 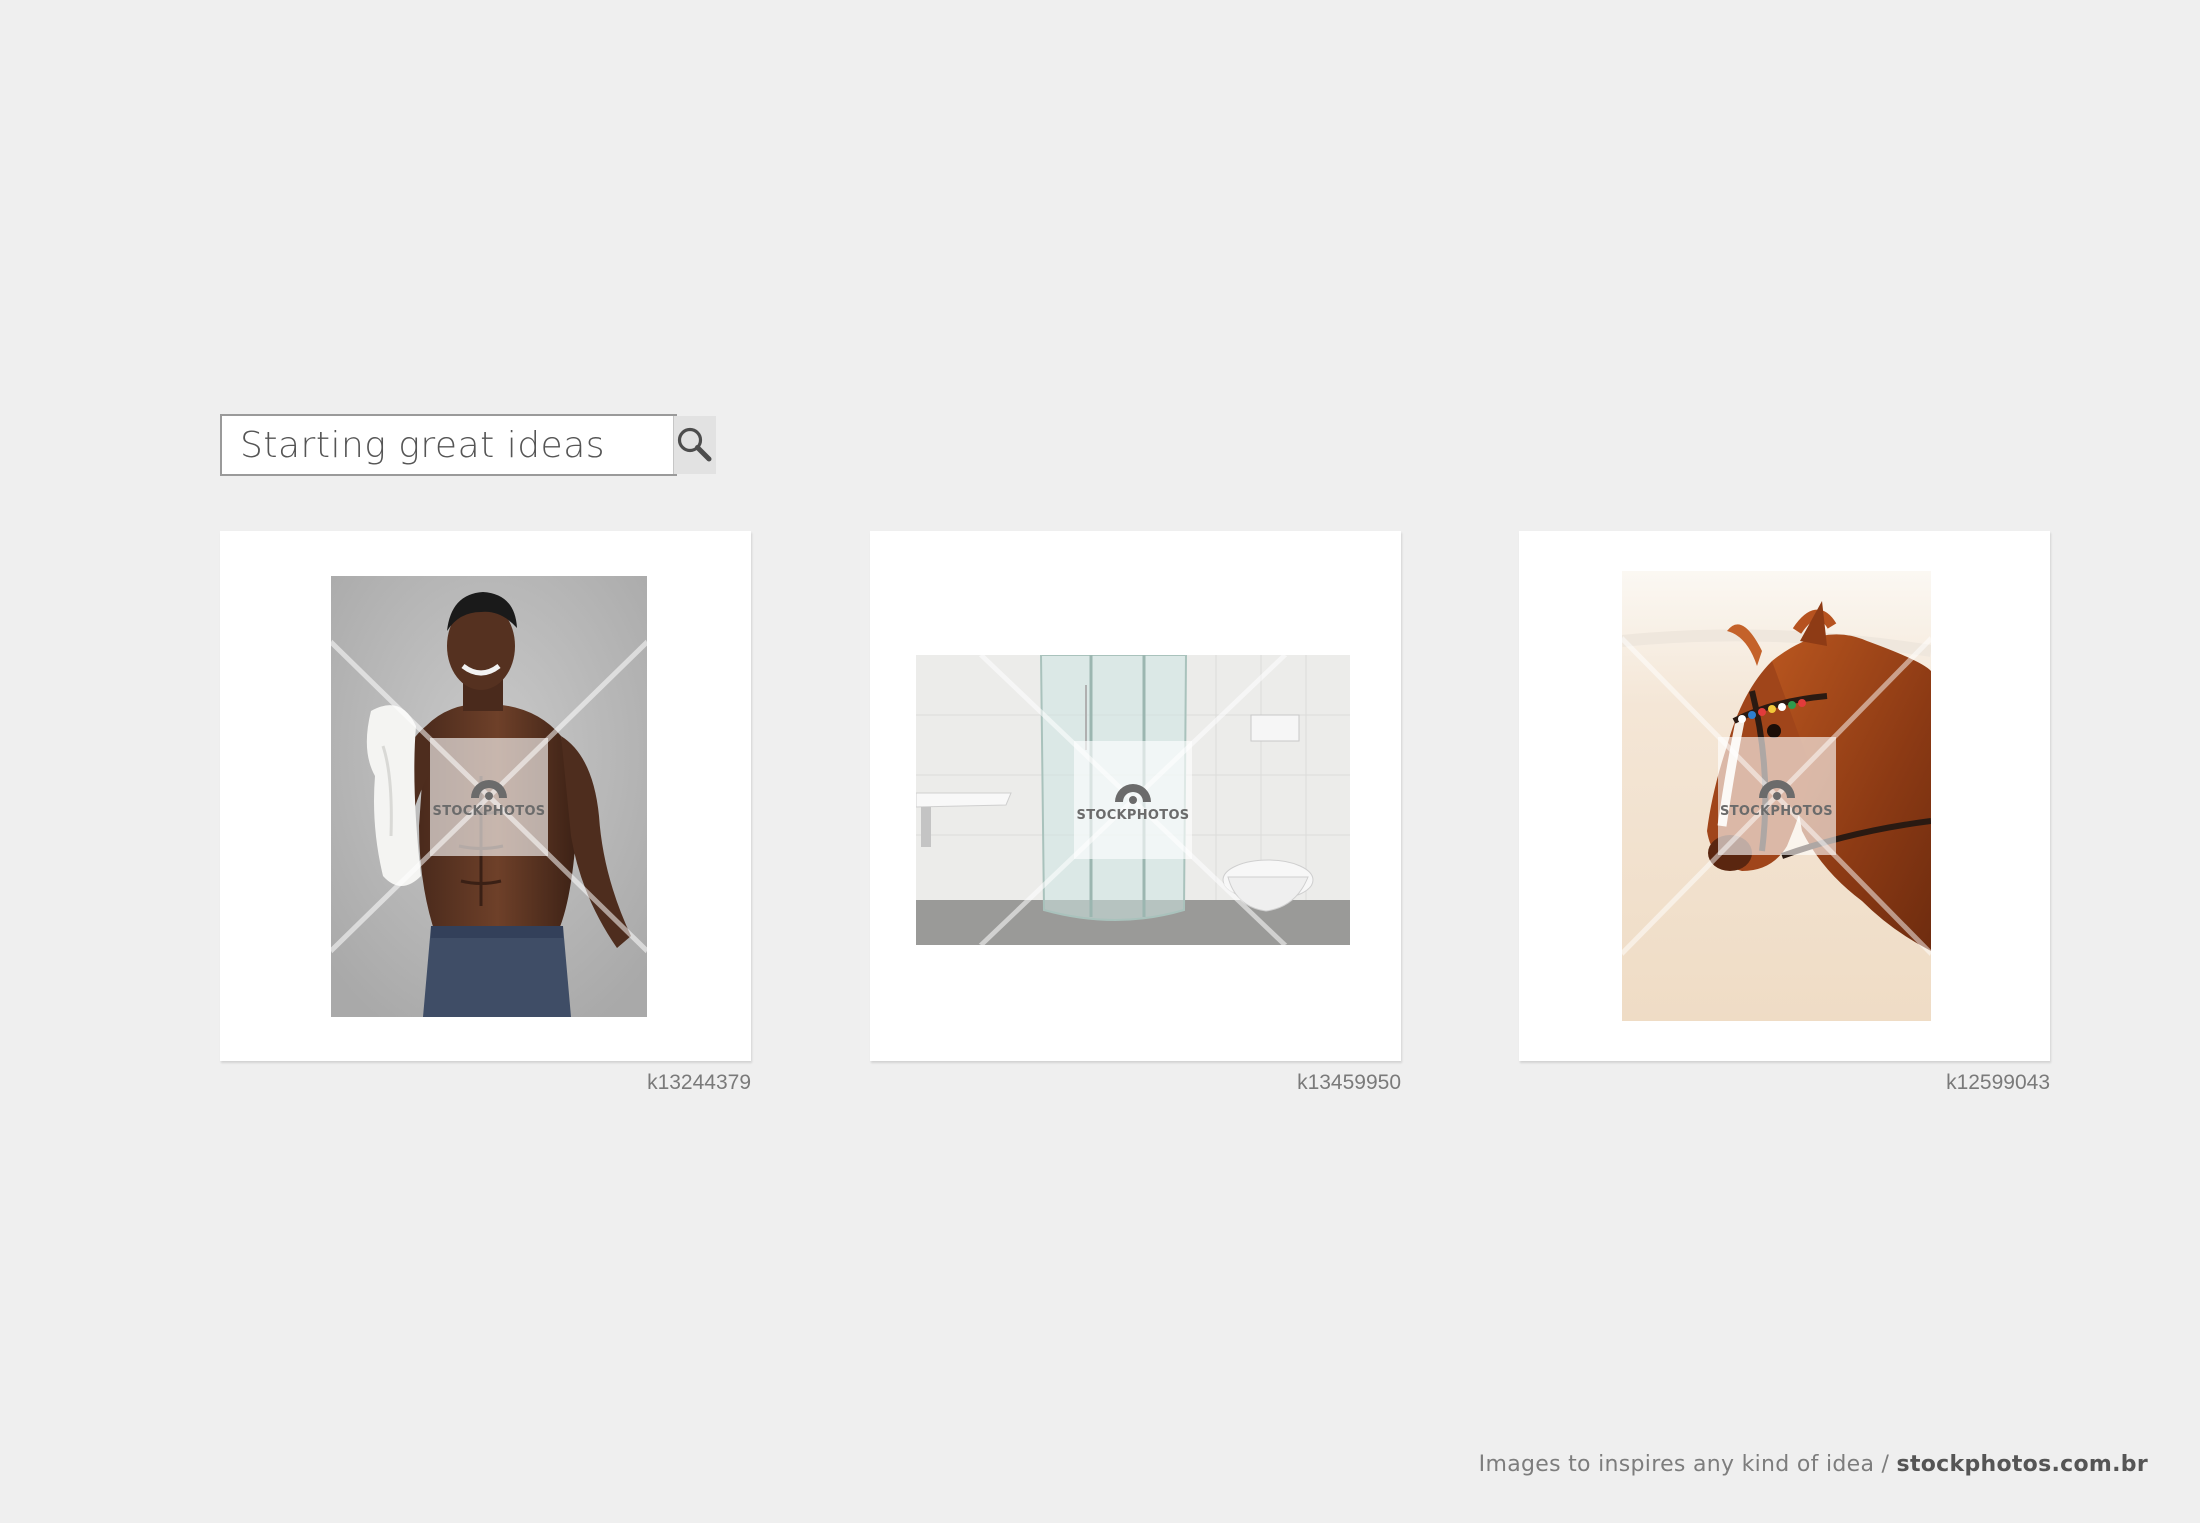 I want to click on image-code-3: k12599043, so click(x=1998, y=1082).